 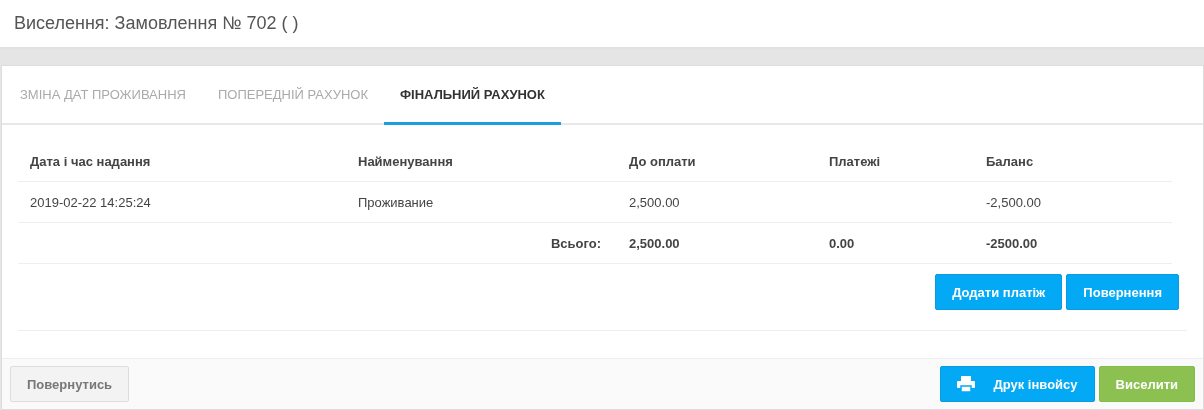 What do you see at coordinates (182, 202) in the screenshot?
I see `table-cell: 2019-02-22 14:25:24` at bounding box center [182, 202].